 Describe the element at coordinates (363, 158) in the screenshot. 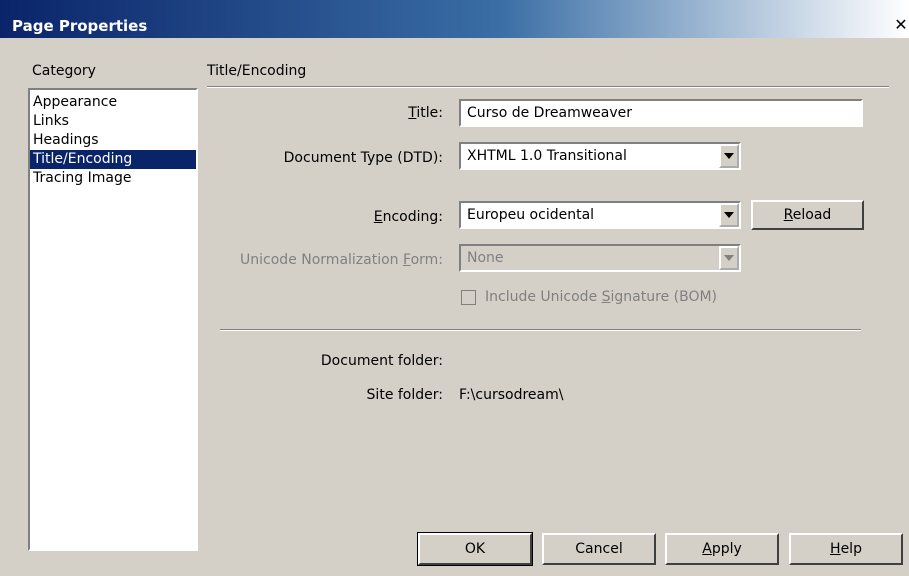

I see `doctype-label: Document Type (DTD):` at that location.